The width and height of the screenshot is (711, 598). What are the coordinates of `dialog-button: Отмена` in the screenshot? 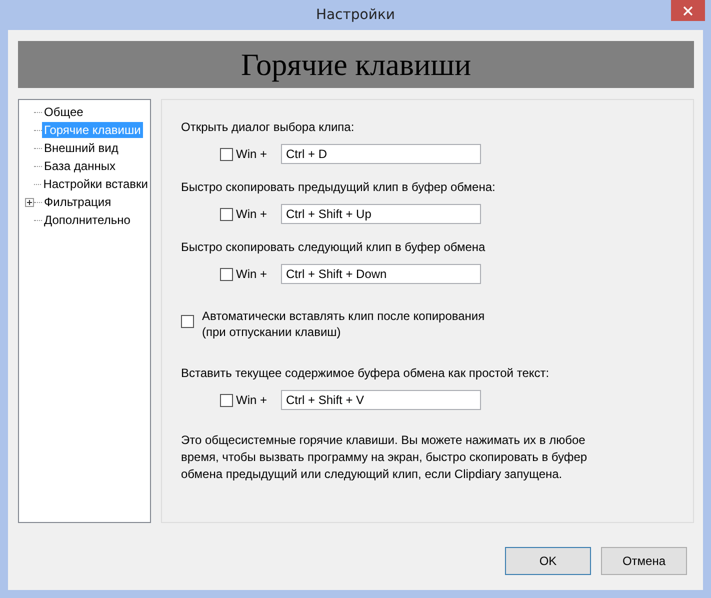 It's located at (644, 561).